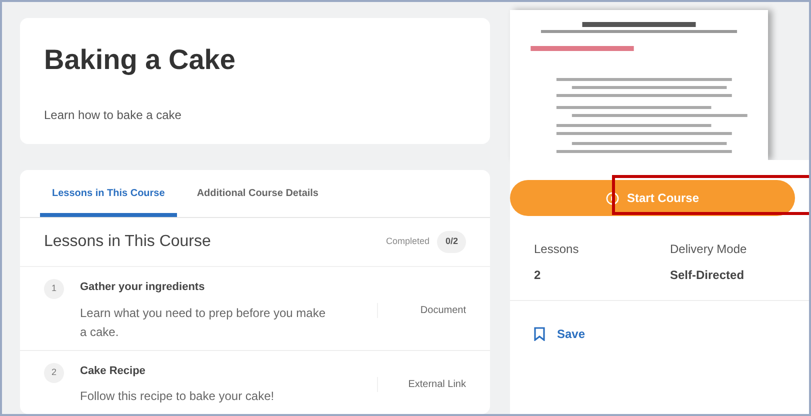  I want to click on tab: Lessons in This Course, so click(108, 193).